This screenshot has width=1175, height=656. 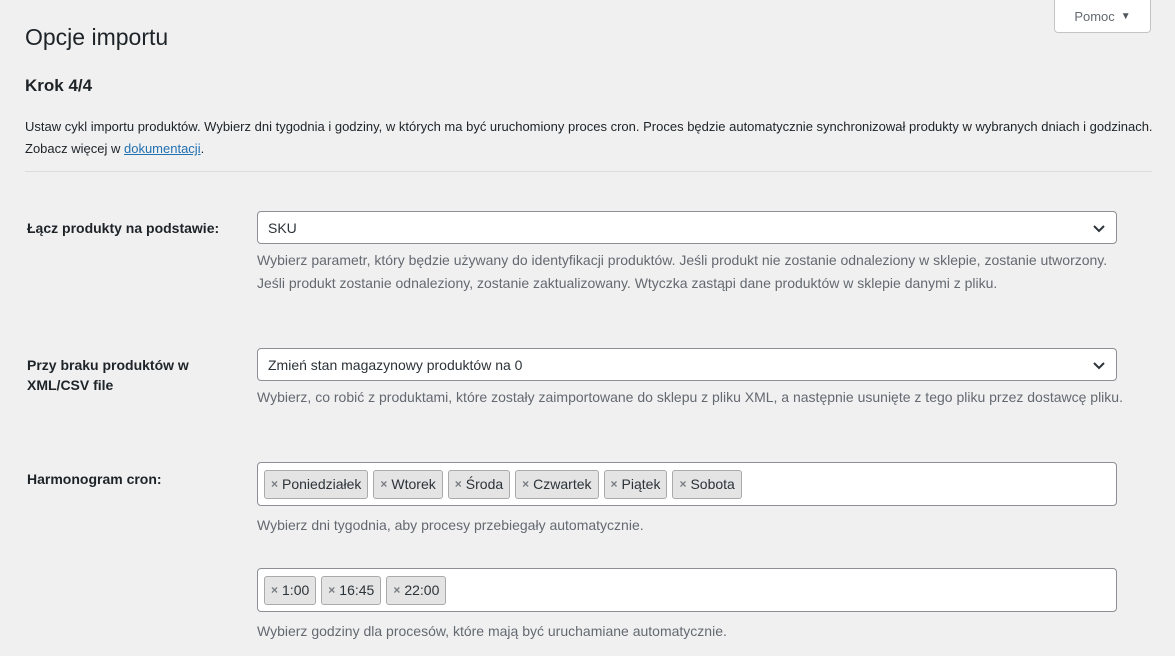 I want to click on hour-tag: × 22:00, so click(x=416, y=590).